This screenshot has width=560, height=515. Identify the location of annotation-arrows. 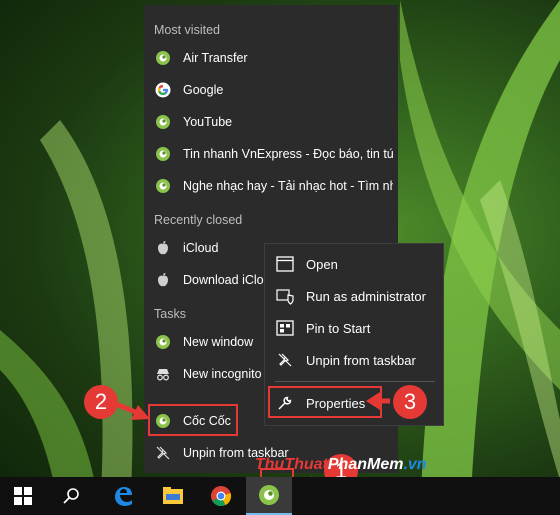
(252, 442).